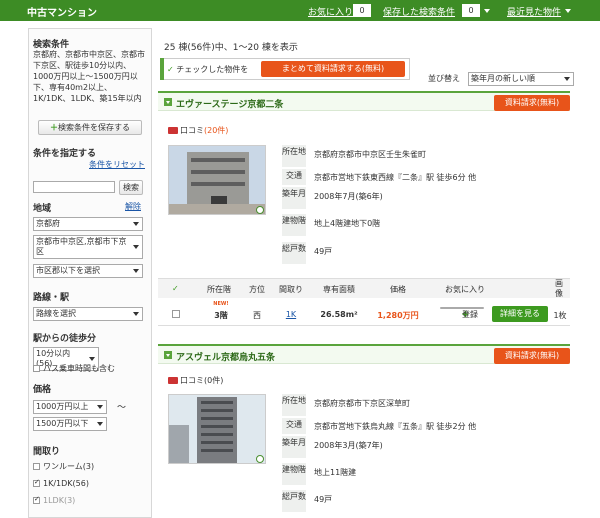 This screenshot has height=518, width=600. Describe the element at coordinates (42, 209) in the screenshot. I see `area-title: 地域` at that location.